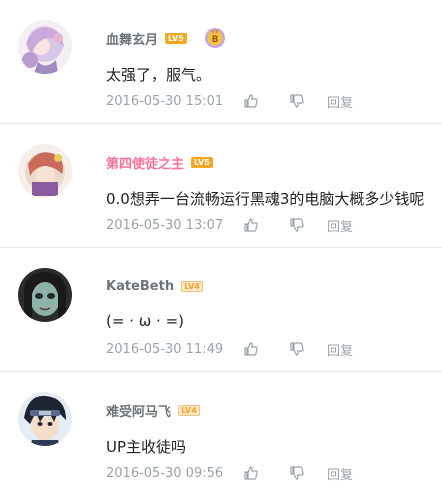 This screenshot has width=442, height=499. What do you see at coordinates (146, 447) in the screenshot?
I see `comment-text: UP主收徒吗` at bounding box center [146, 447].